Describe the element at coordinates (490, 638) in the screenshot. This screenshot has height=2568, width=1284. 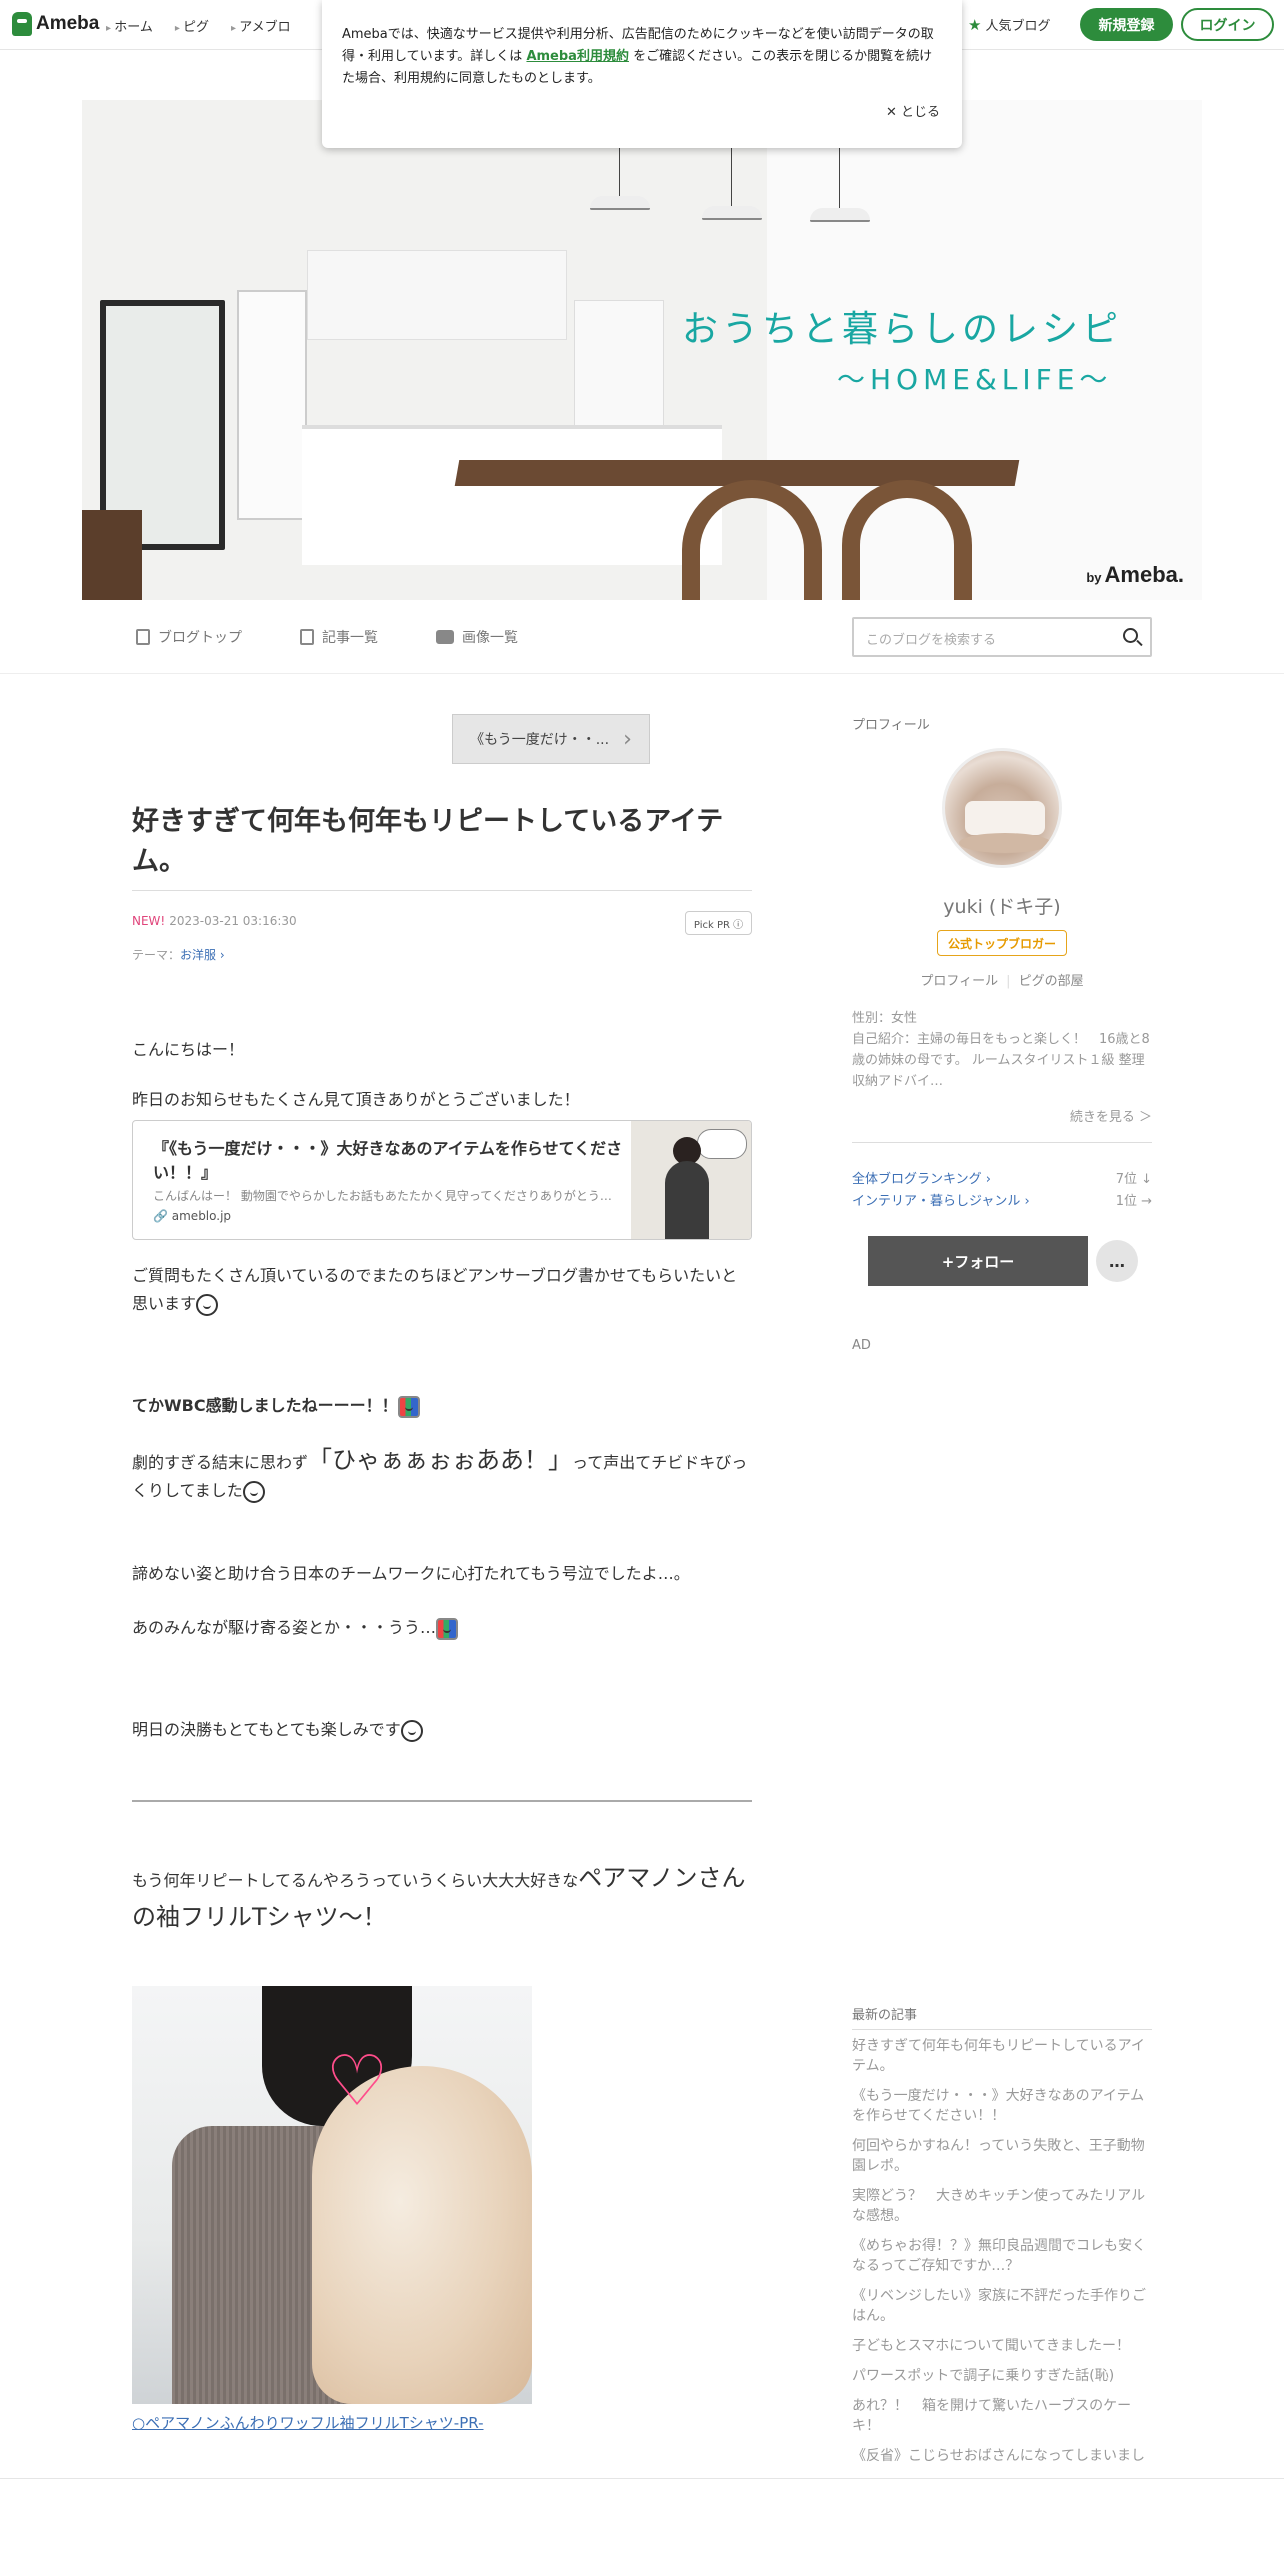
I see `image-list-label: 画像一覧` at that location.